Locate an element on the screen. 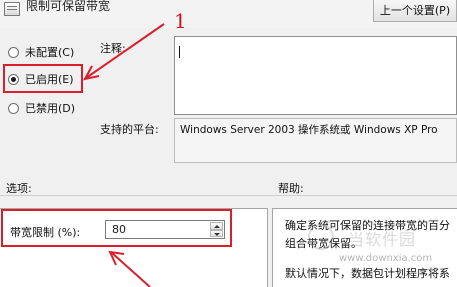 The height and width of the screenshot is (287, 457). text-caret is located at coordinates (179, 52).